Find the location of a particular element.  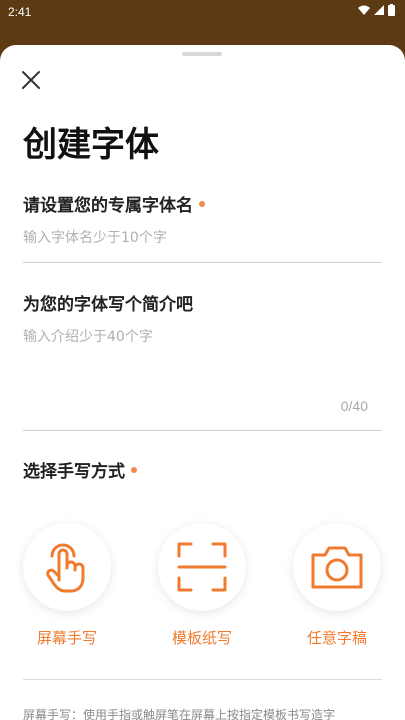

signal-icon is located at coordinates (379, 10).